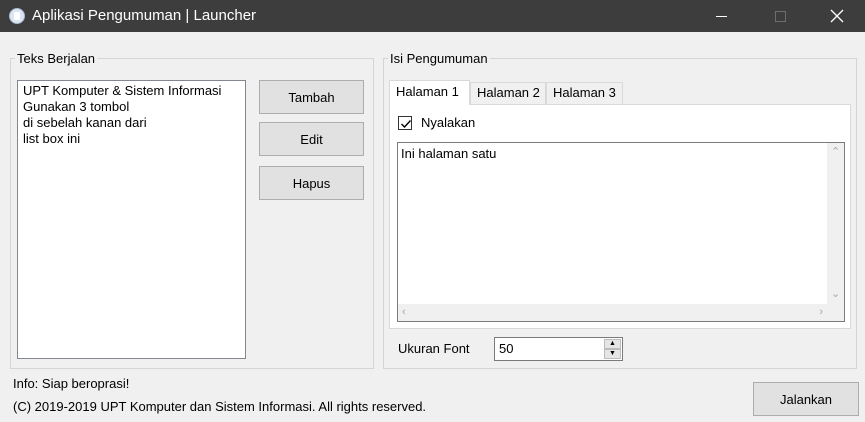 The height and width of the screenshot is (422, 865). Describe the element at coordinates (311, 139) in the screenshot. I see `edit-button: Edit` at that location.